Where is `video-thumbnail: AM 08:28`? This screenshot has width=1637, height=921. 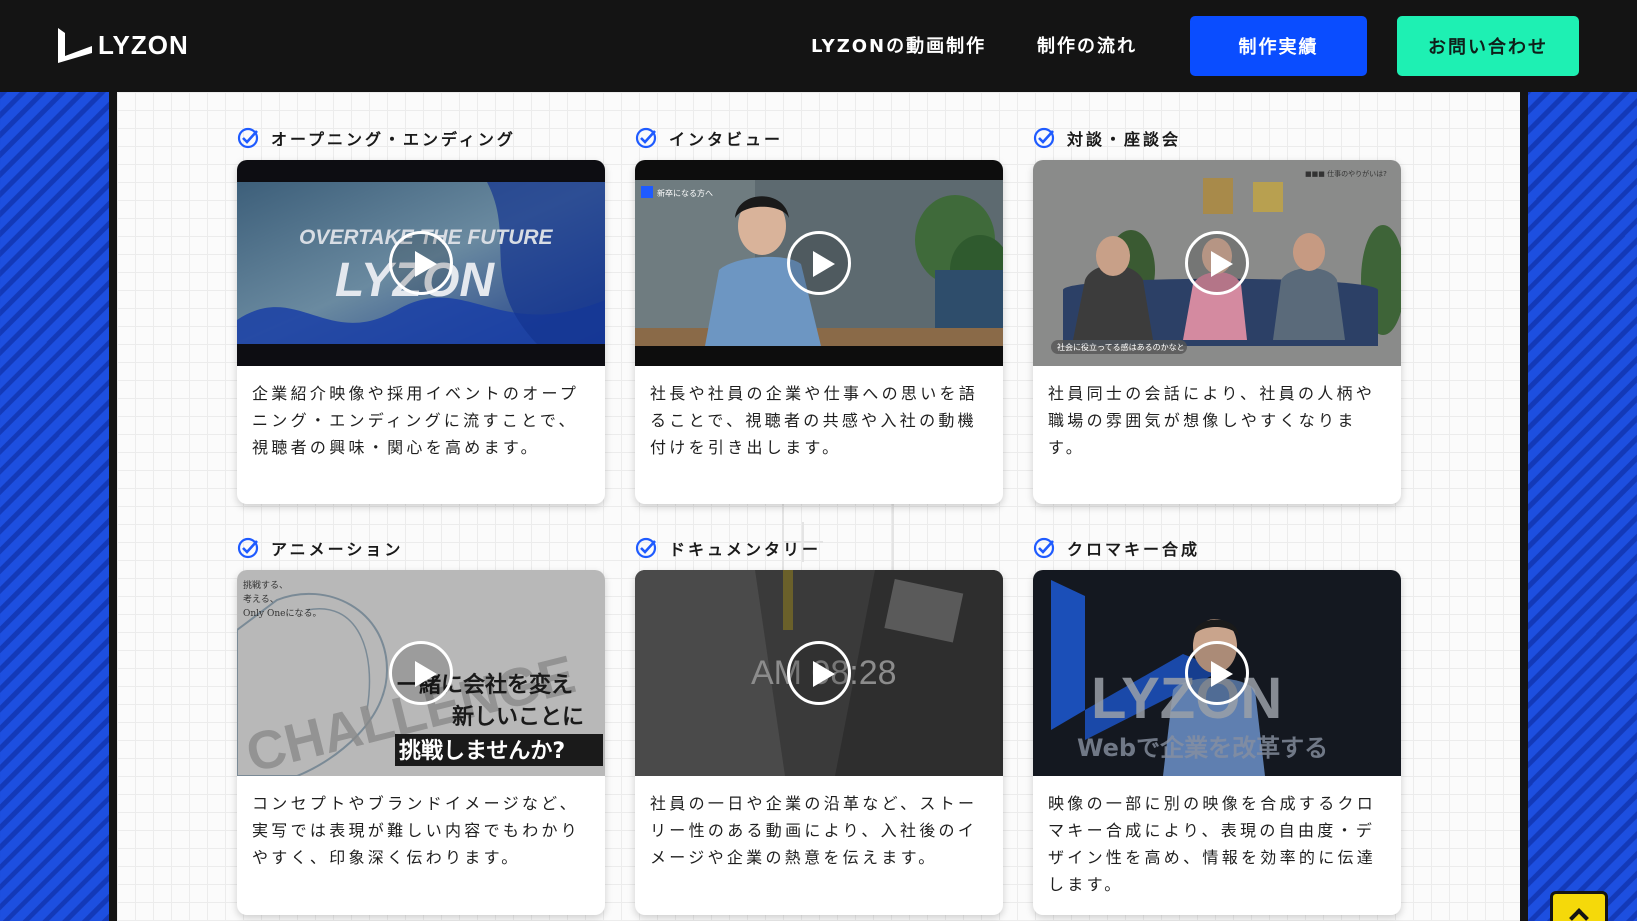
video-thumbnail: AM 08:28 is located at coordinates (819, 673).